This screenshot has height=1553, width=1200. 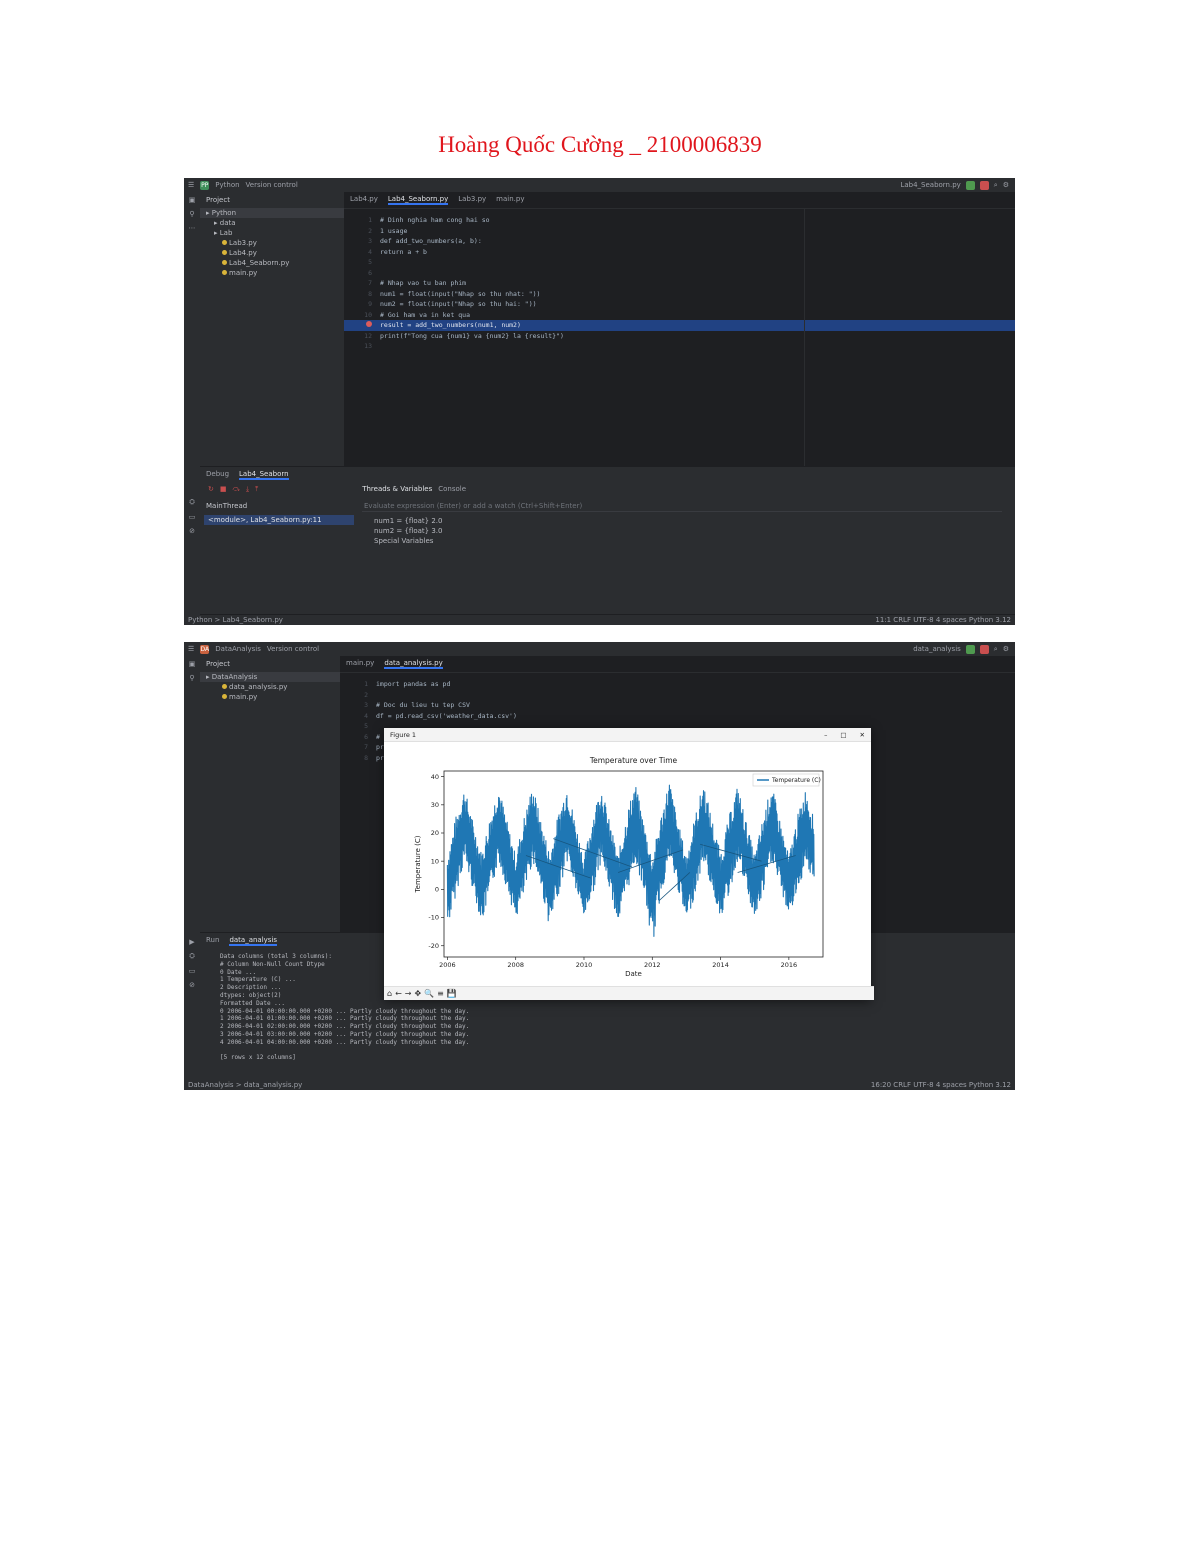 I want to click on run-panel-tab: Run, so click(x=212, y=941).